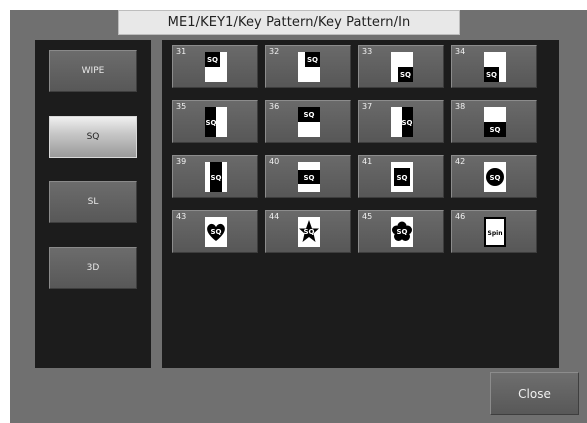 The width and height of the screenshot is (587, 423). I want to click on pattern-number: 37, so click(367, 106).